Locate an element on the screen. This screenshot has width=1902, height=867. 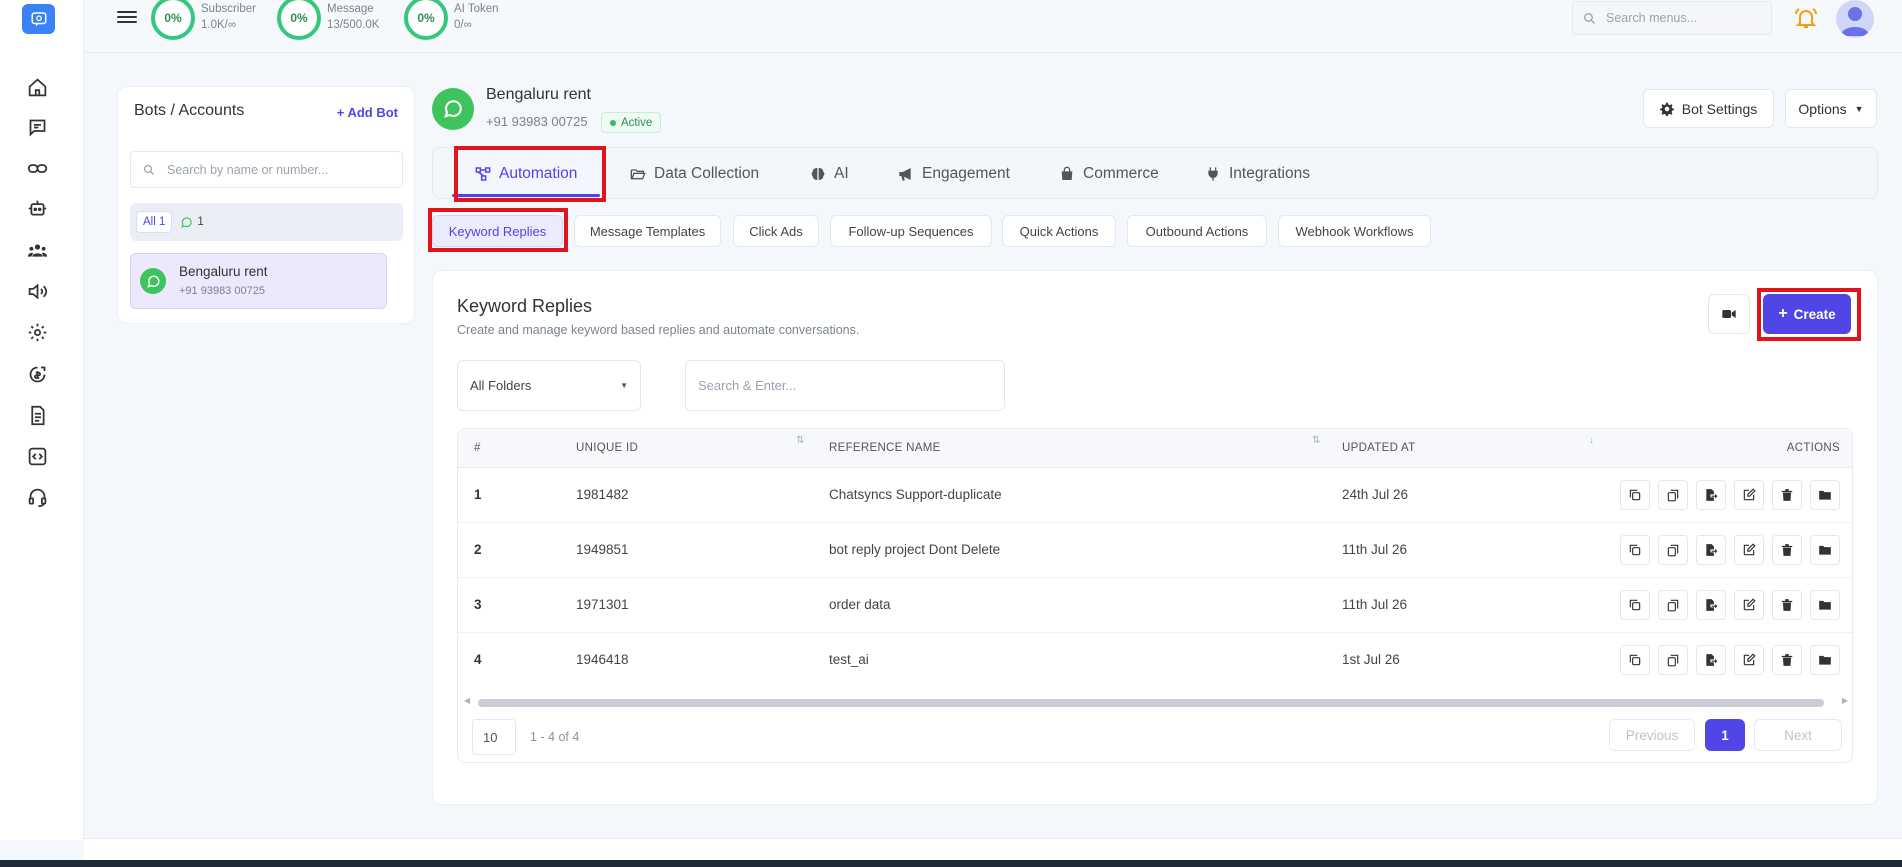
scroll-right-arrow-icon: ▶ is located at coordinates (1845, 700).